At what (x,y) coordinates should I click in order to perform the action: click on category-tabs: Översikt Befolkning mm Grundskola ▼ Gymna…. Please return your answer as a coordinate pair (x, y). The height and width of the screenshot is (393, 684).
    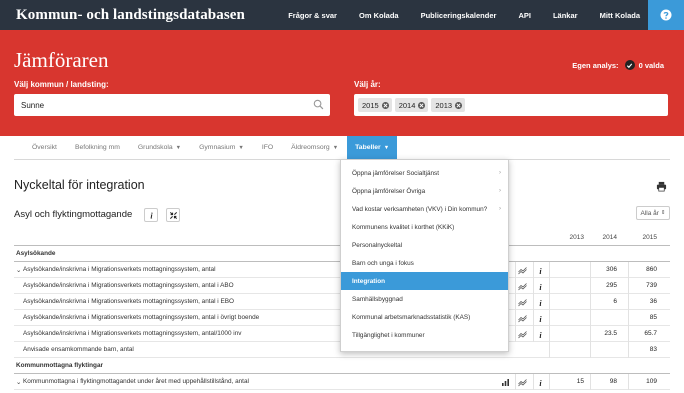
    Looking at the image, I should click on (342, 148).